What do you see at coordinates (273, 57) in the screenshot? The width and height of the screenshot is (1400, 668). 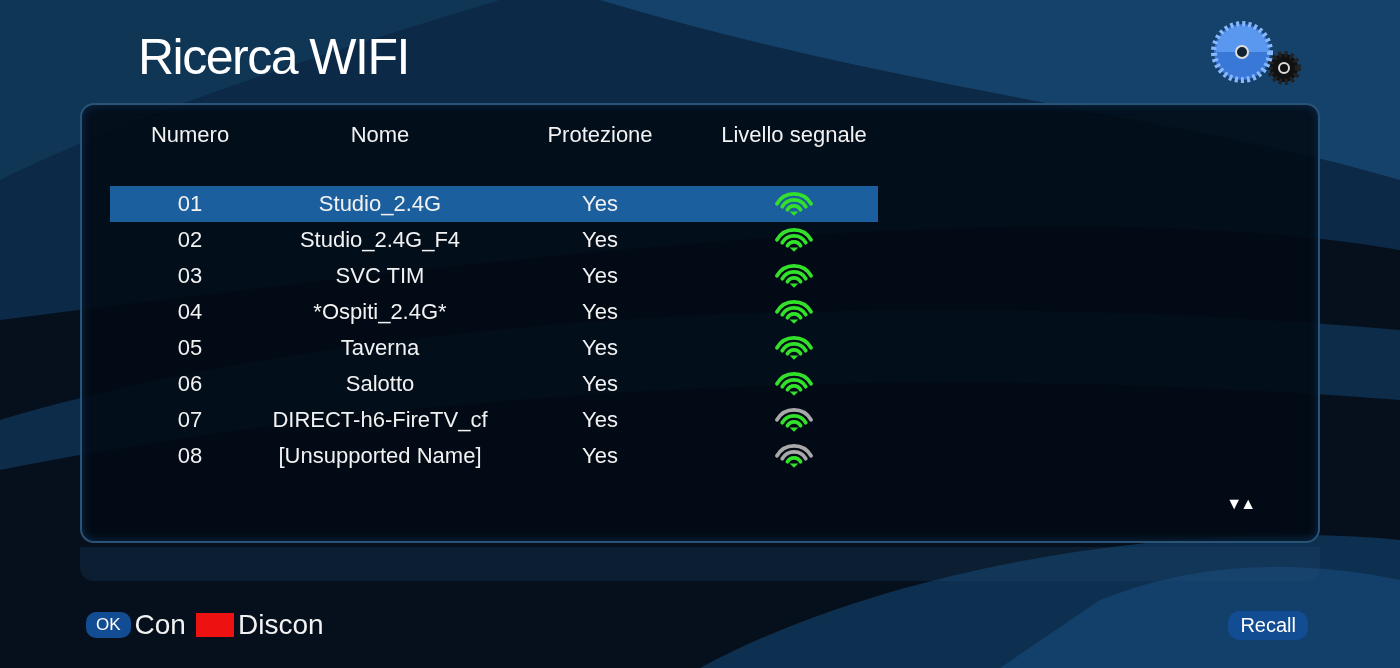 I see `screen-title: Ricerca WIFI` at bounding box center [273, 57].